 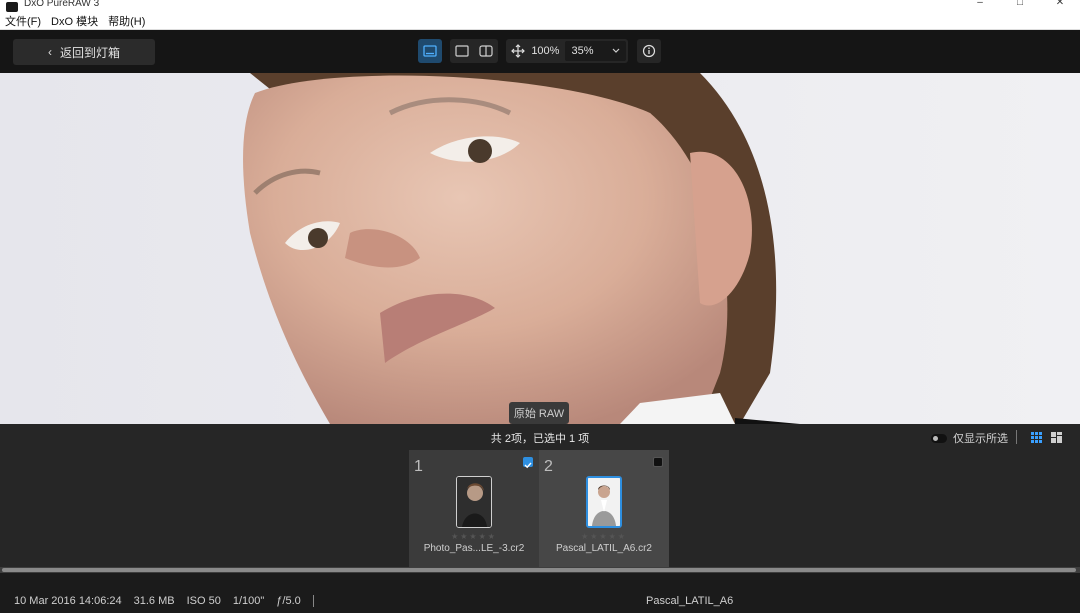 I want to click on show-selected-label: 仅显示所选, so click(x=980, y=439).